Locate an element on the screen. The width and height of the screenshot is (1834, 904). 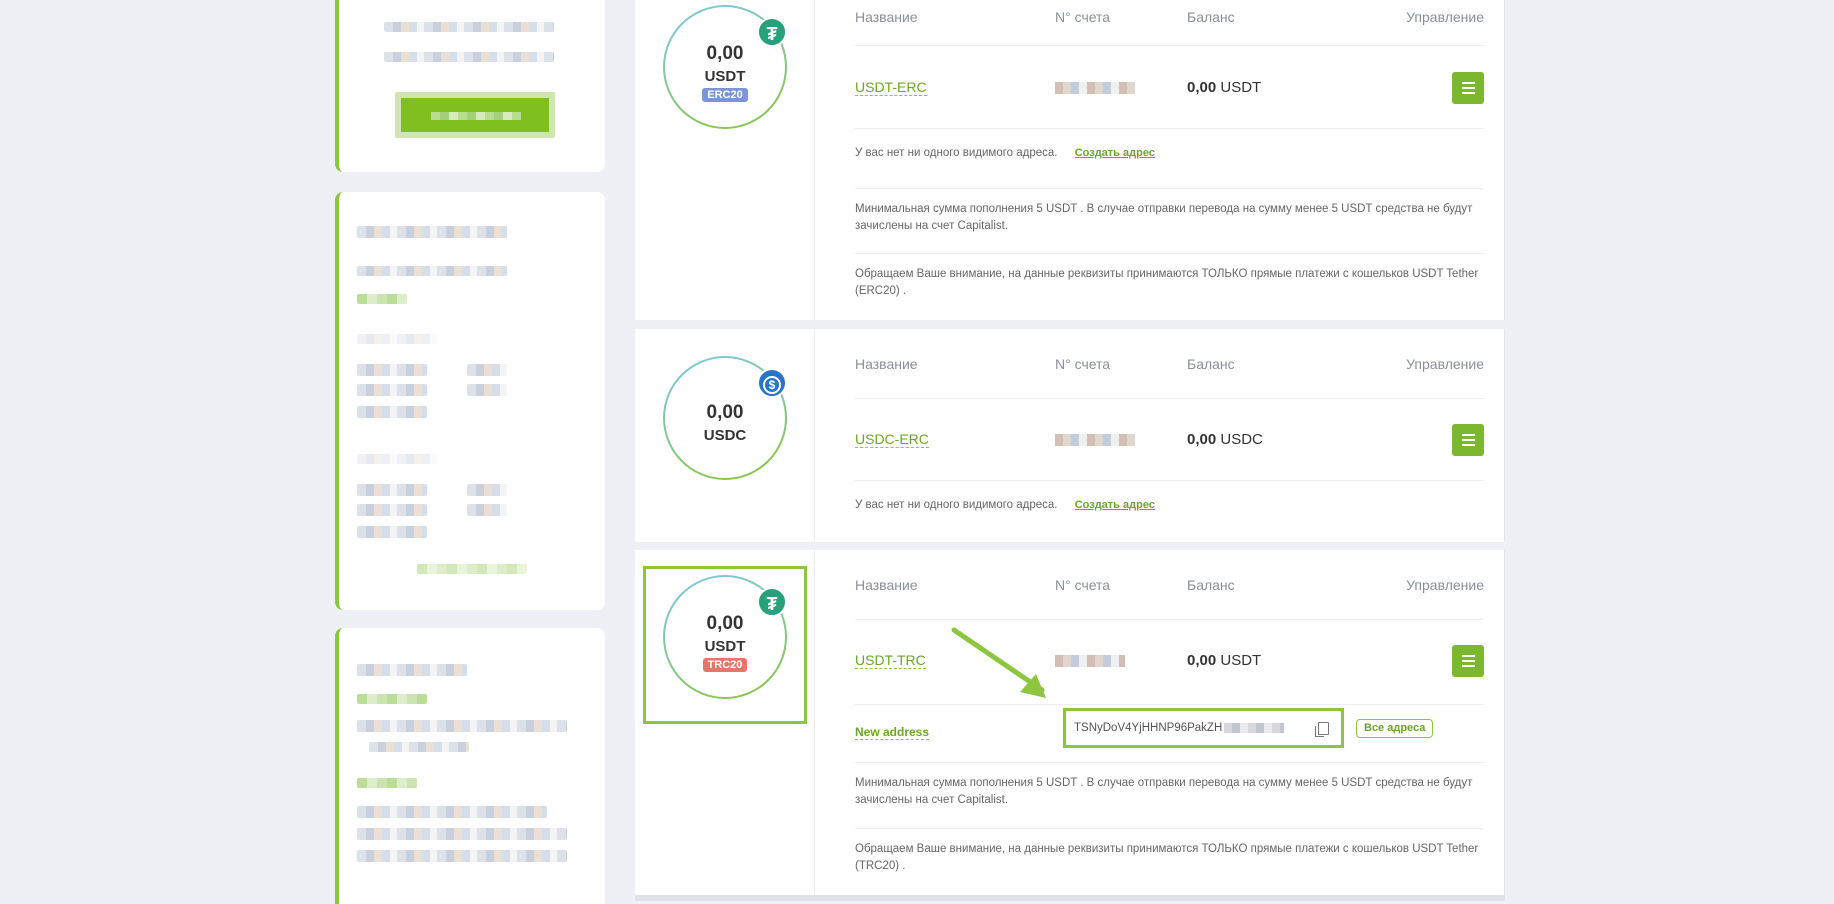
wallet-summary: $ 0,00 USDC is located at coordinates (725, 435).